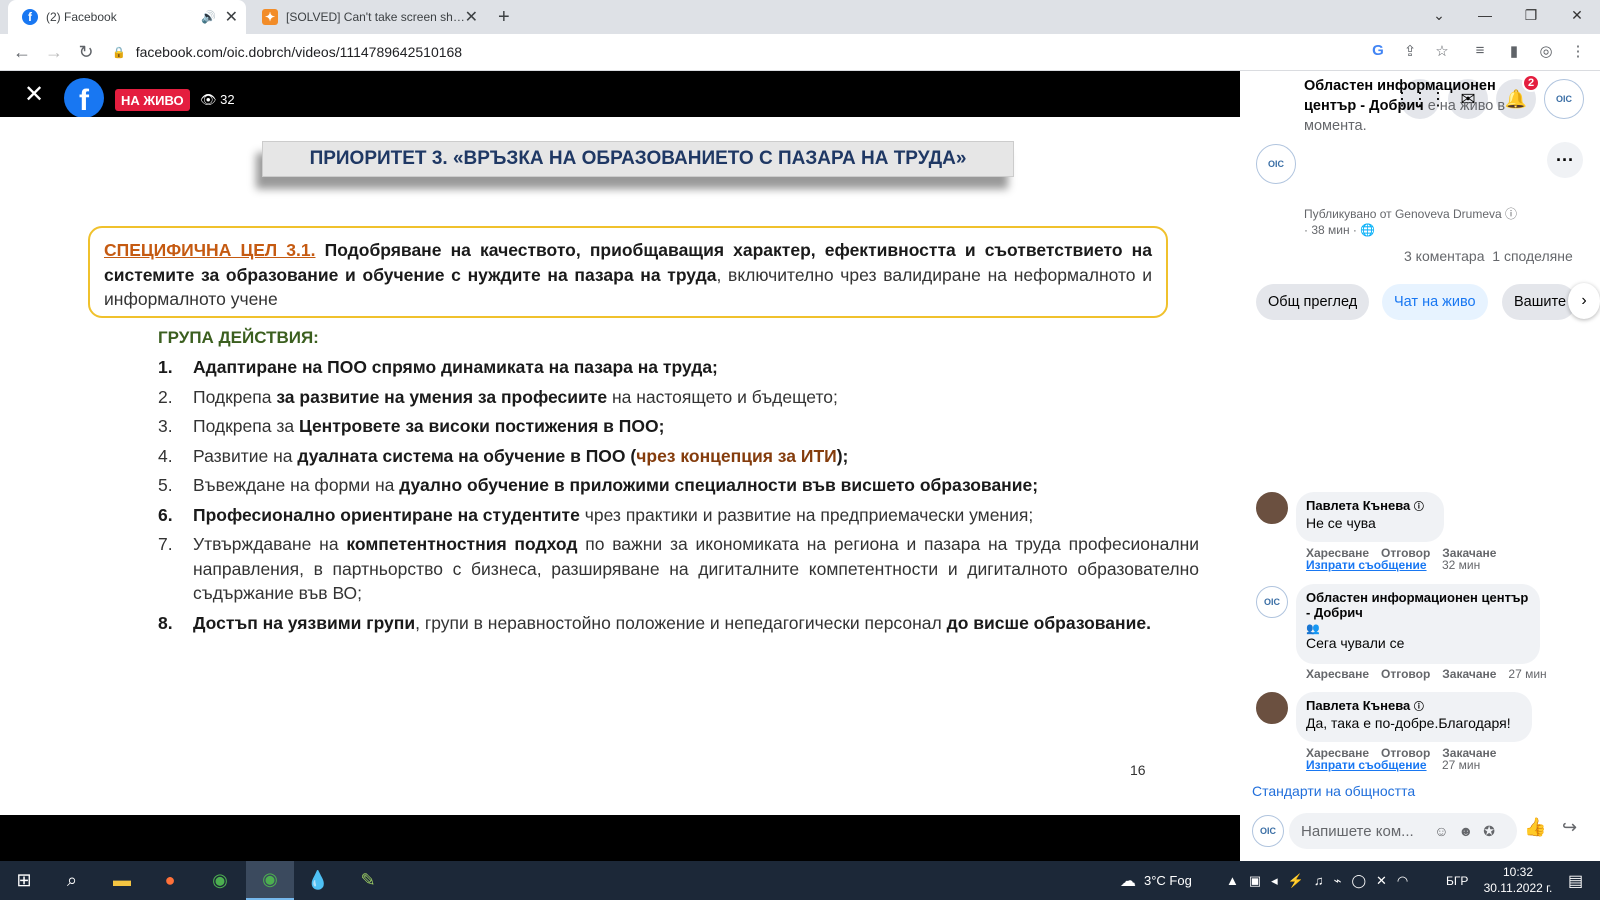  What do you see at coordinates (1168, 880) in the screenshot?
I see `weather-text: 3°C Fog` at bounding box center [1168, 880].